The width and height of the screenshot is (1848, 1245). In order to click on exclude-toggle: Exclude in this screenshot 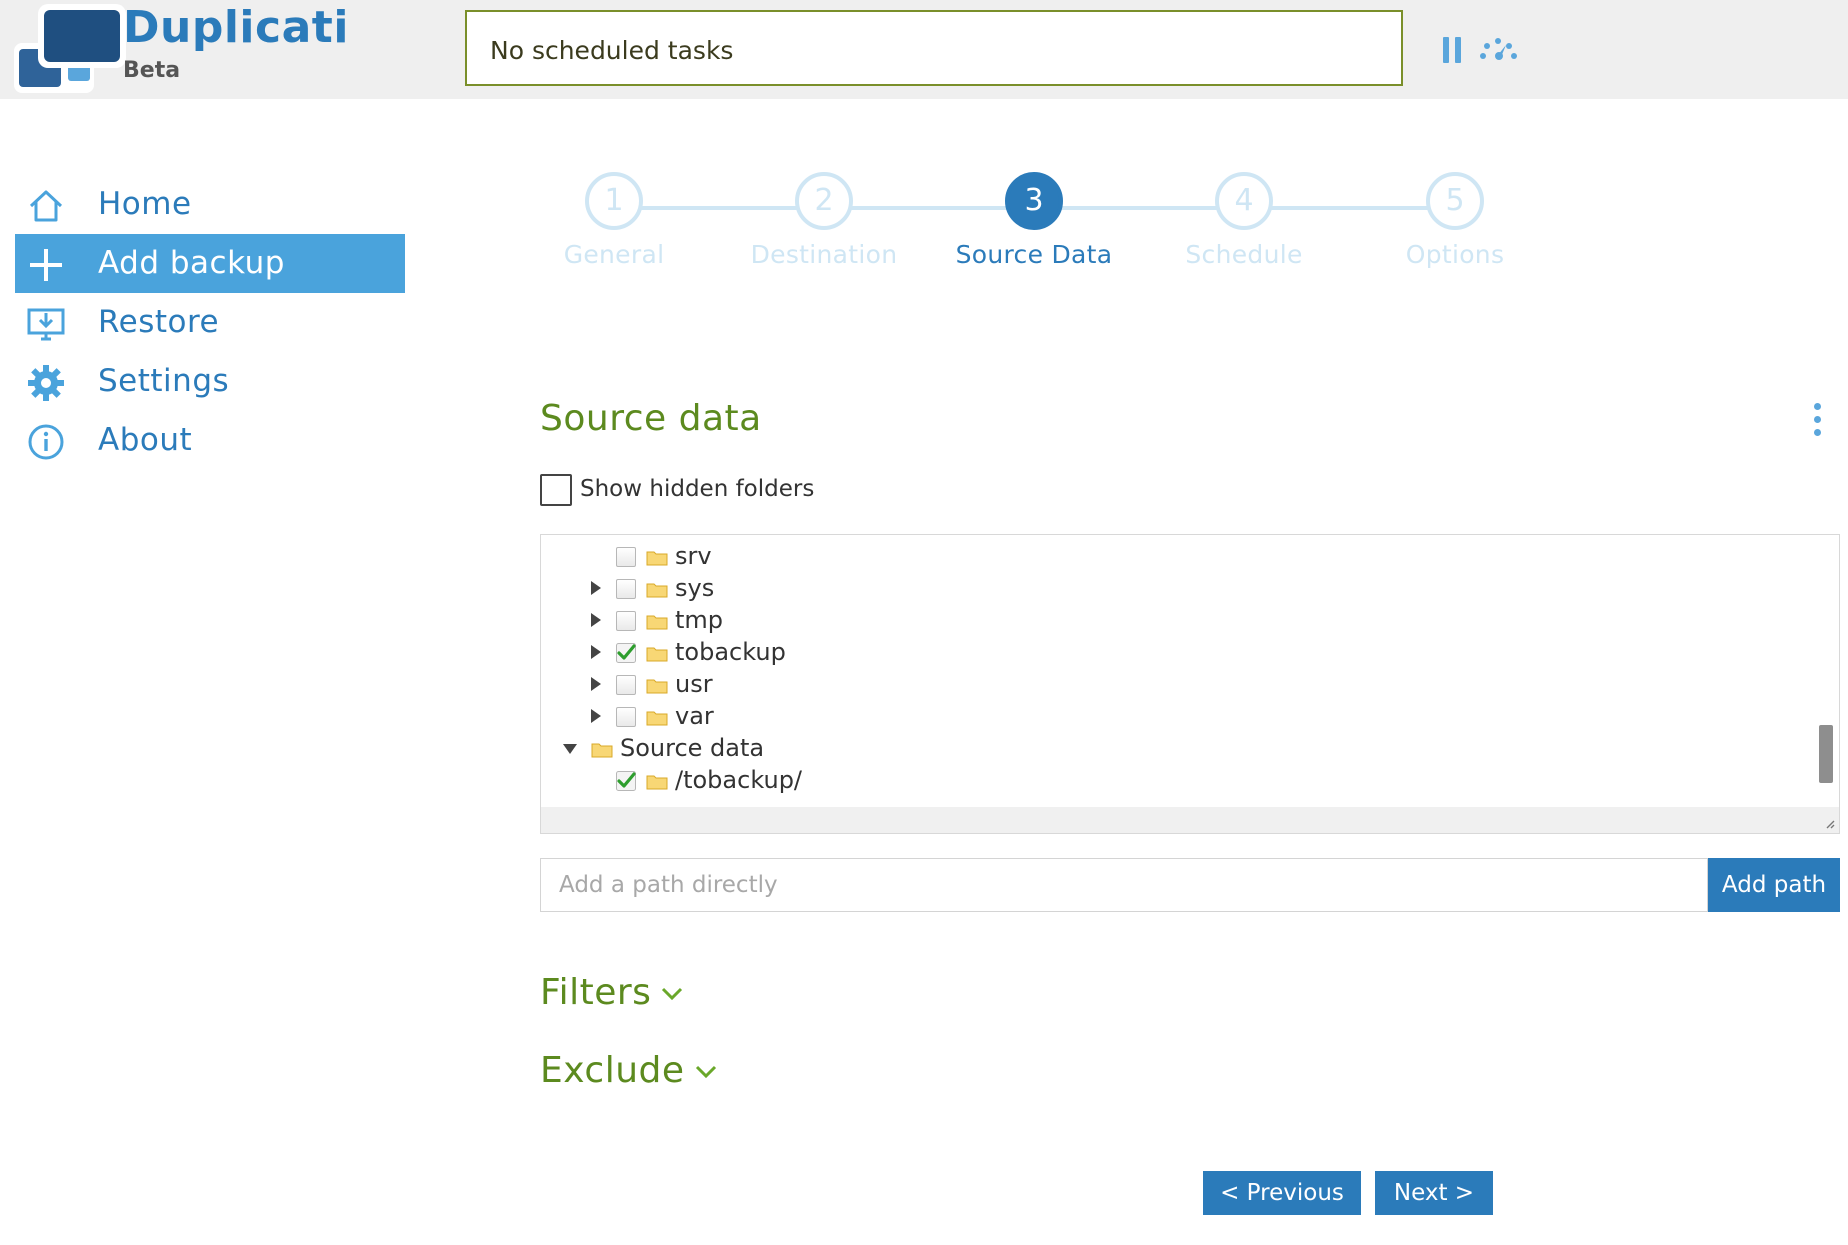, I will do `click(628, 1070)`.